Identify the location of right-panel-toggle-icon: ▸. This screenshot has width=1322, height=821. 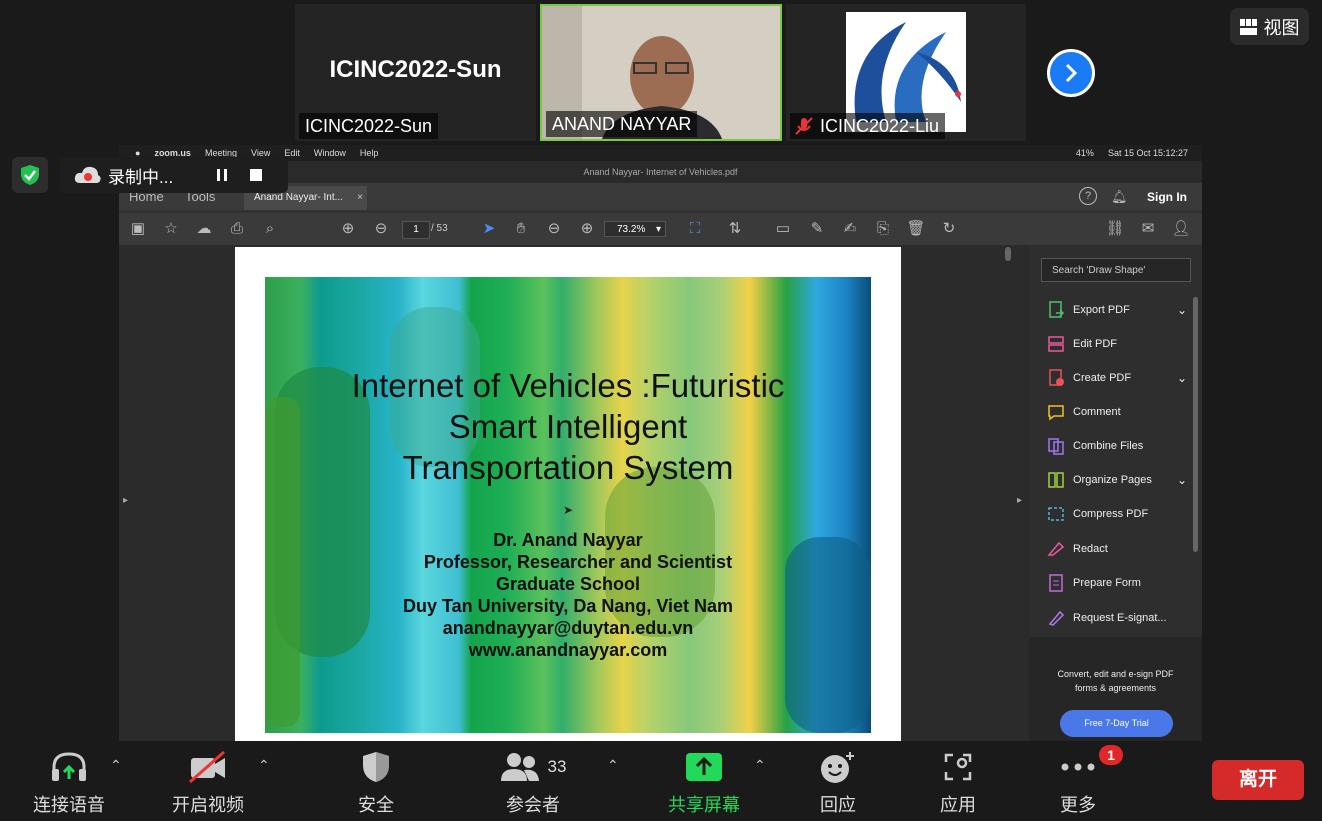
(1019, 500).